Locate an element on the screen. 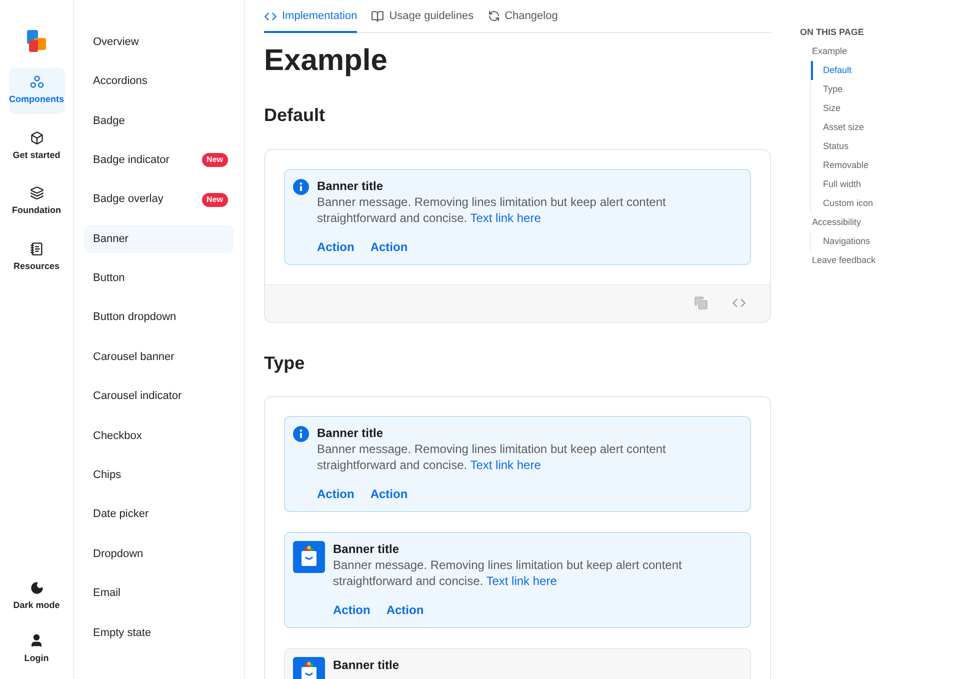 The image size is (960, 679). toc-link: Type is located at coordinates (843, 89).